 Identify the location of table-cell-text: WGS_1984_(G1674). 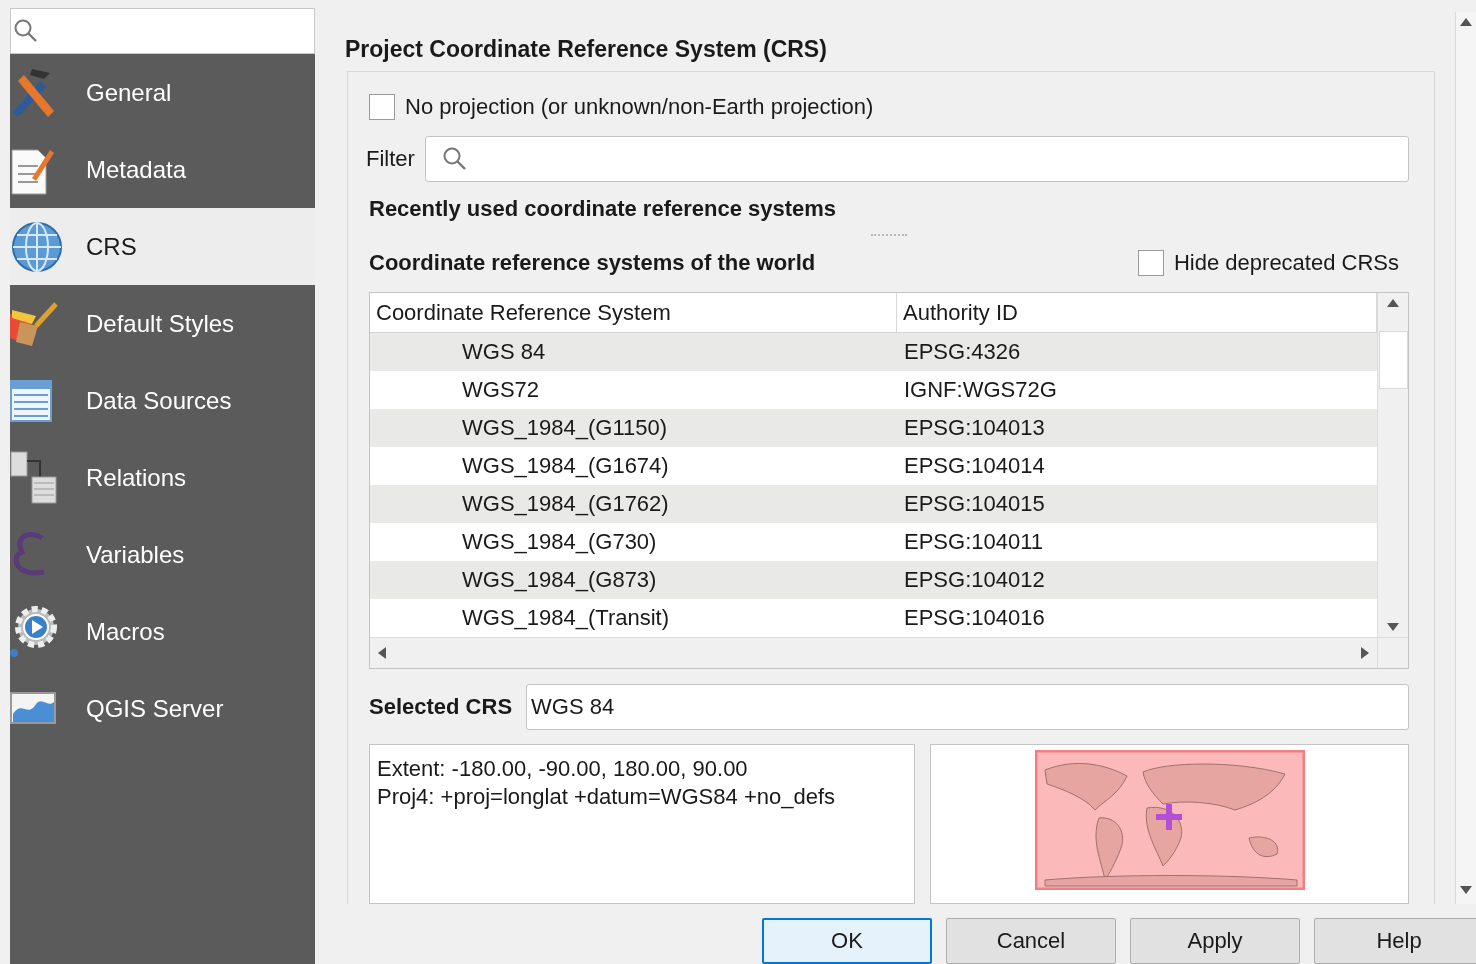
(565, 466).